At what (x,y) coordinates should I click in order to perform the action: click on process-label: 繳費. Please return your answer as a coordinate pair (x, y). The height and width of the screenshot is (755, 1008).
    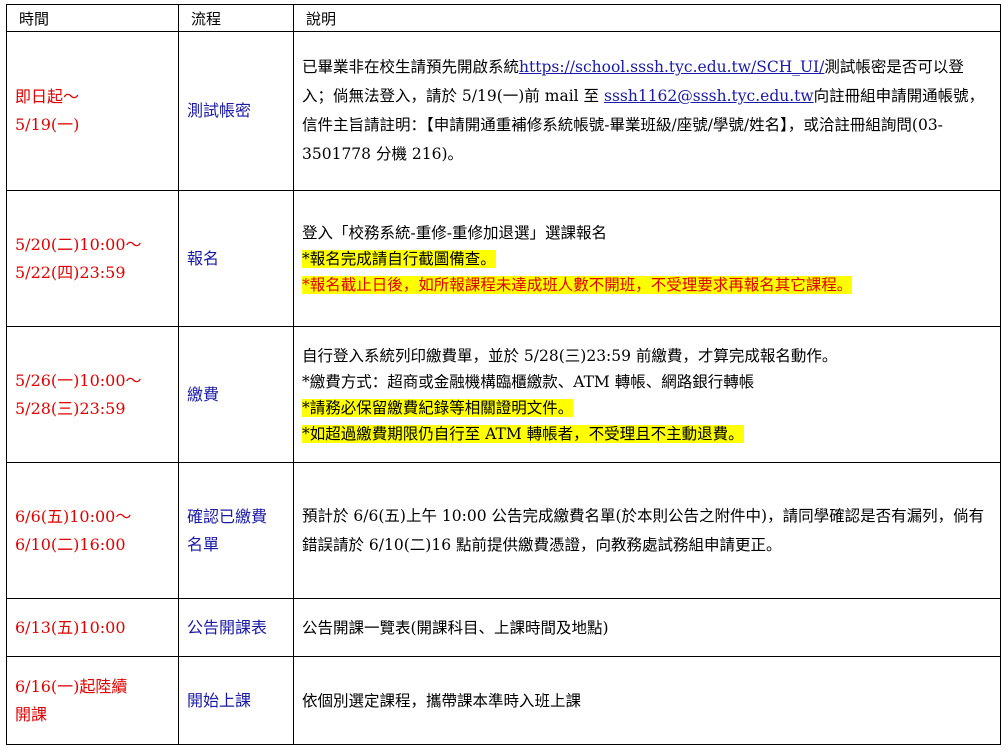
    Looking at the image, I should click on (203, 394).